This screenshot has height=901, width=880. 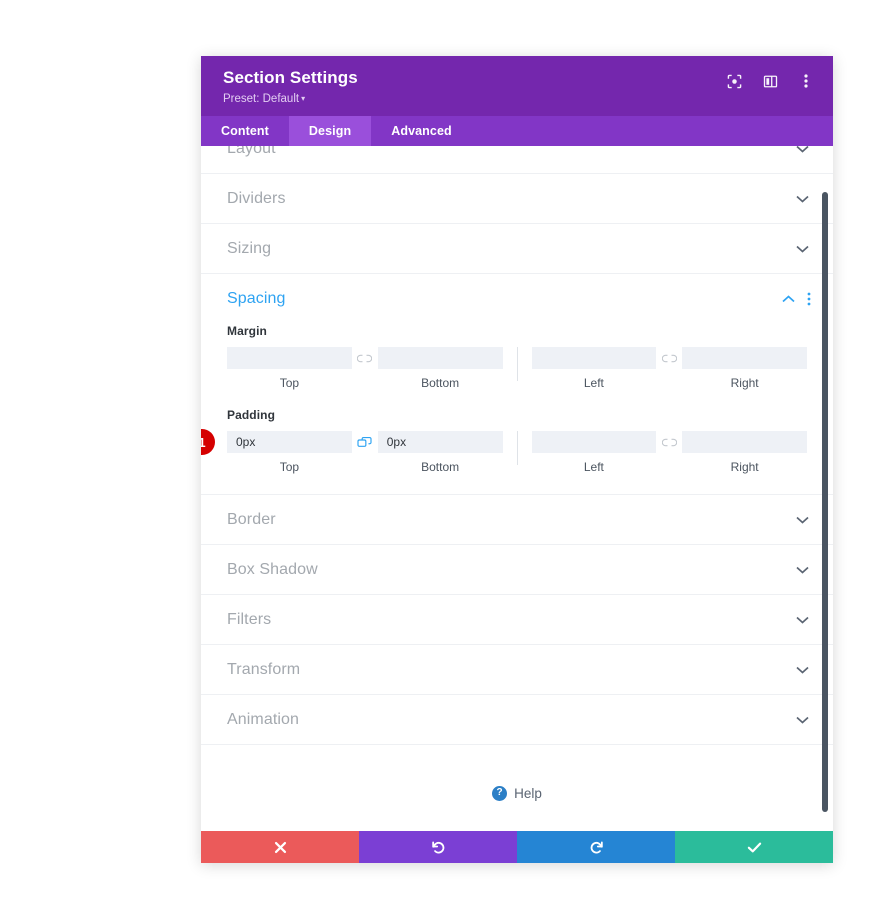 I want to click on check-icon, so click(x=754, y=847).